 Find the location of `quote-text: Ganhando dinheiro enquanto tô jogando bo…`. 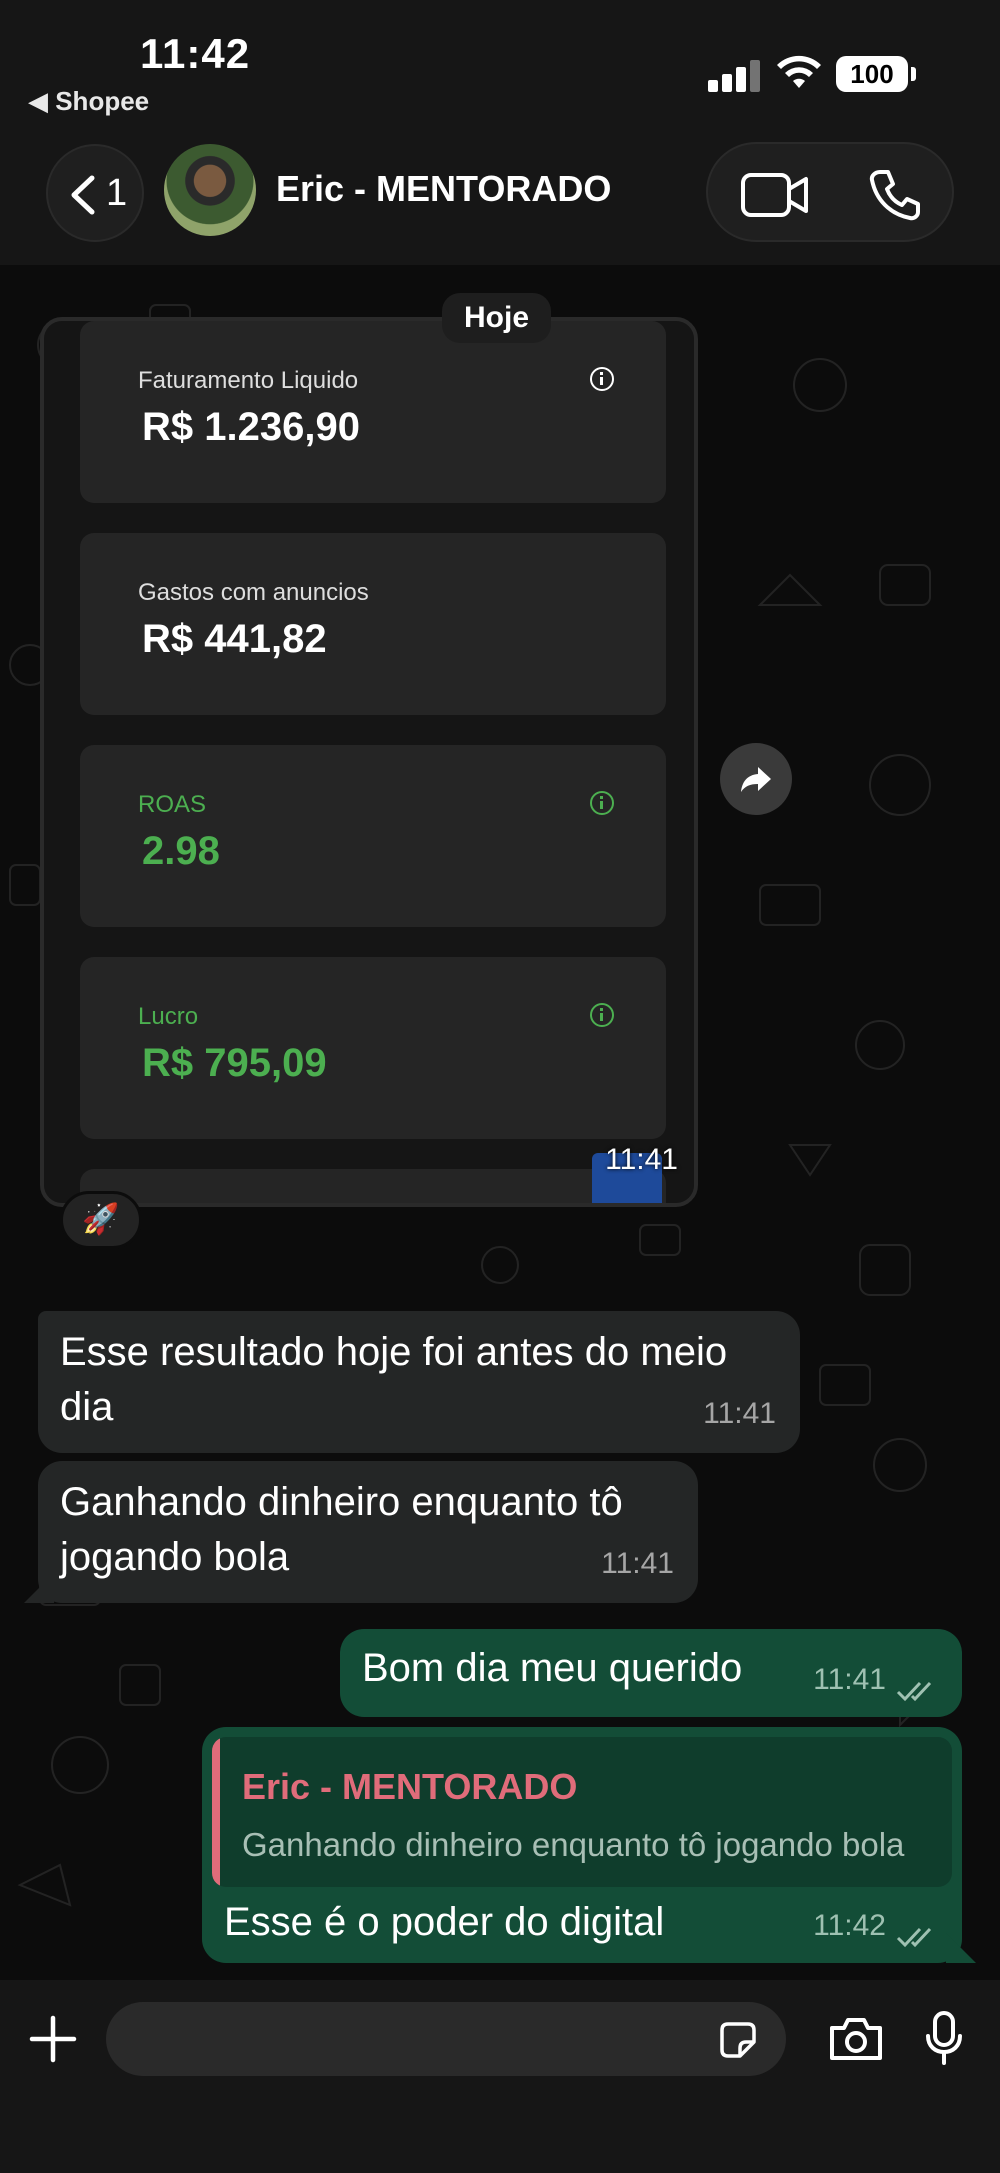

quote-text: Ganhando dinheiro enquanto tô jogando bo… is located at coordinates (573, 1844).